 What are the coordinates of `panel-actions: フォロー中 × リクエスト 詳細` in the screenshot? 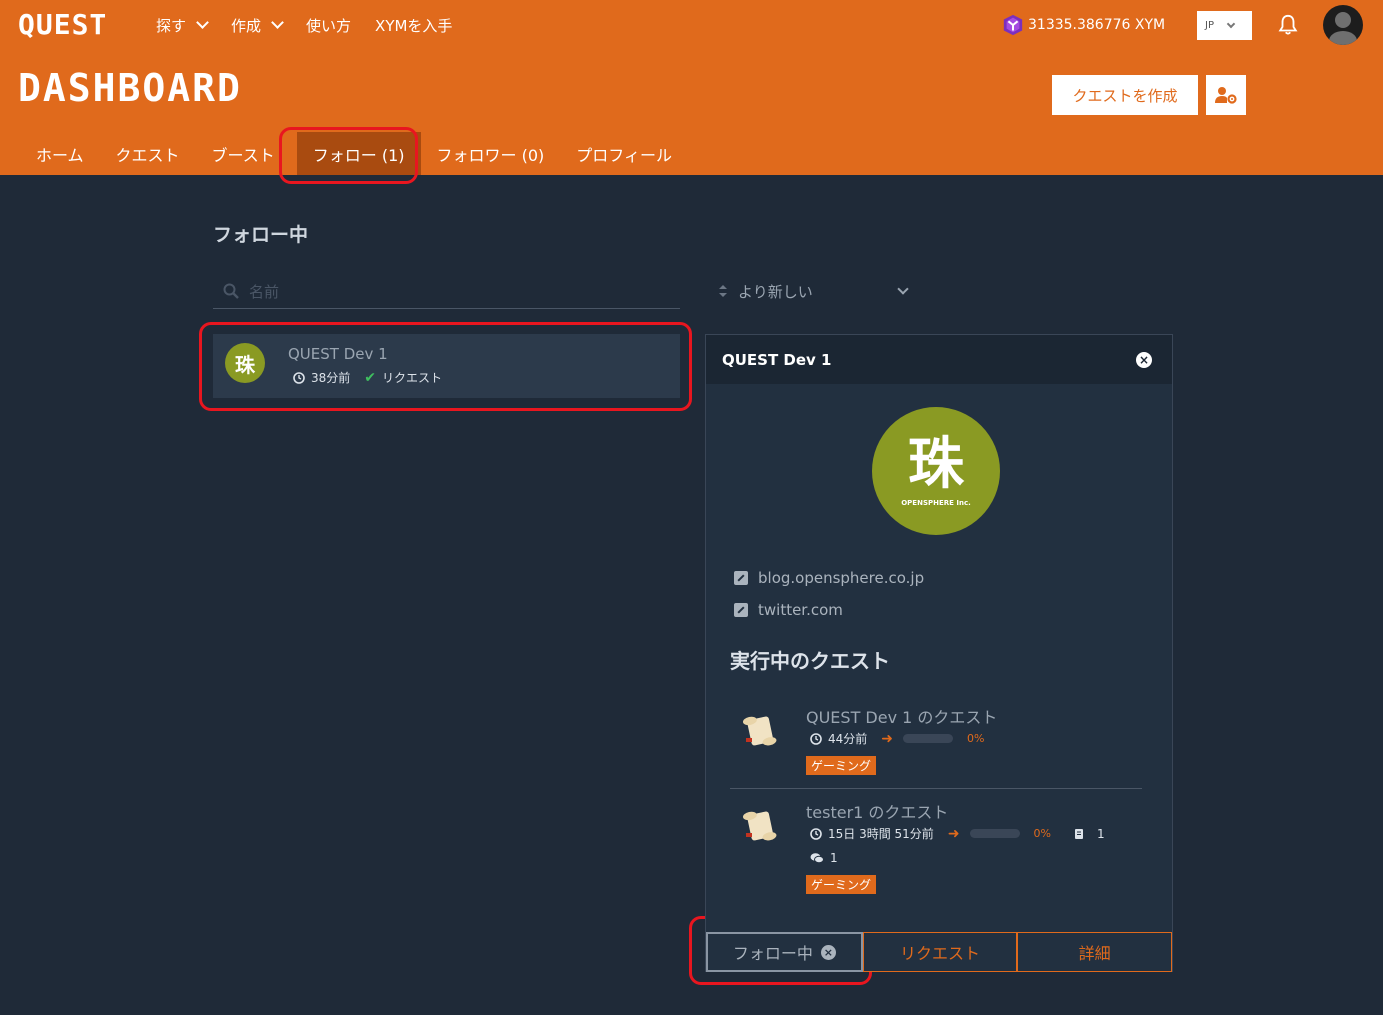 It's located at (939, 952).